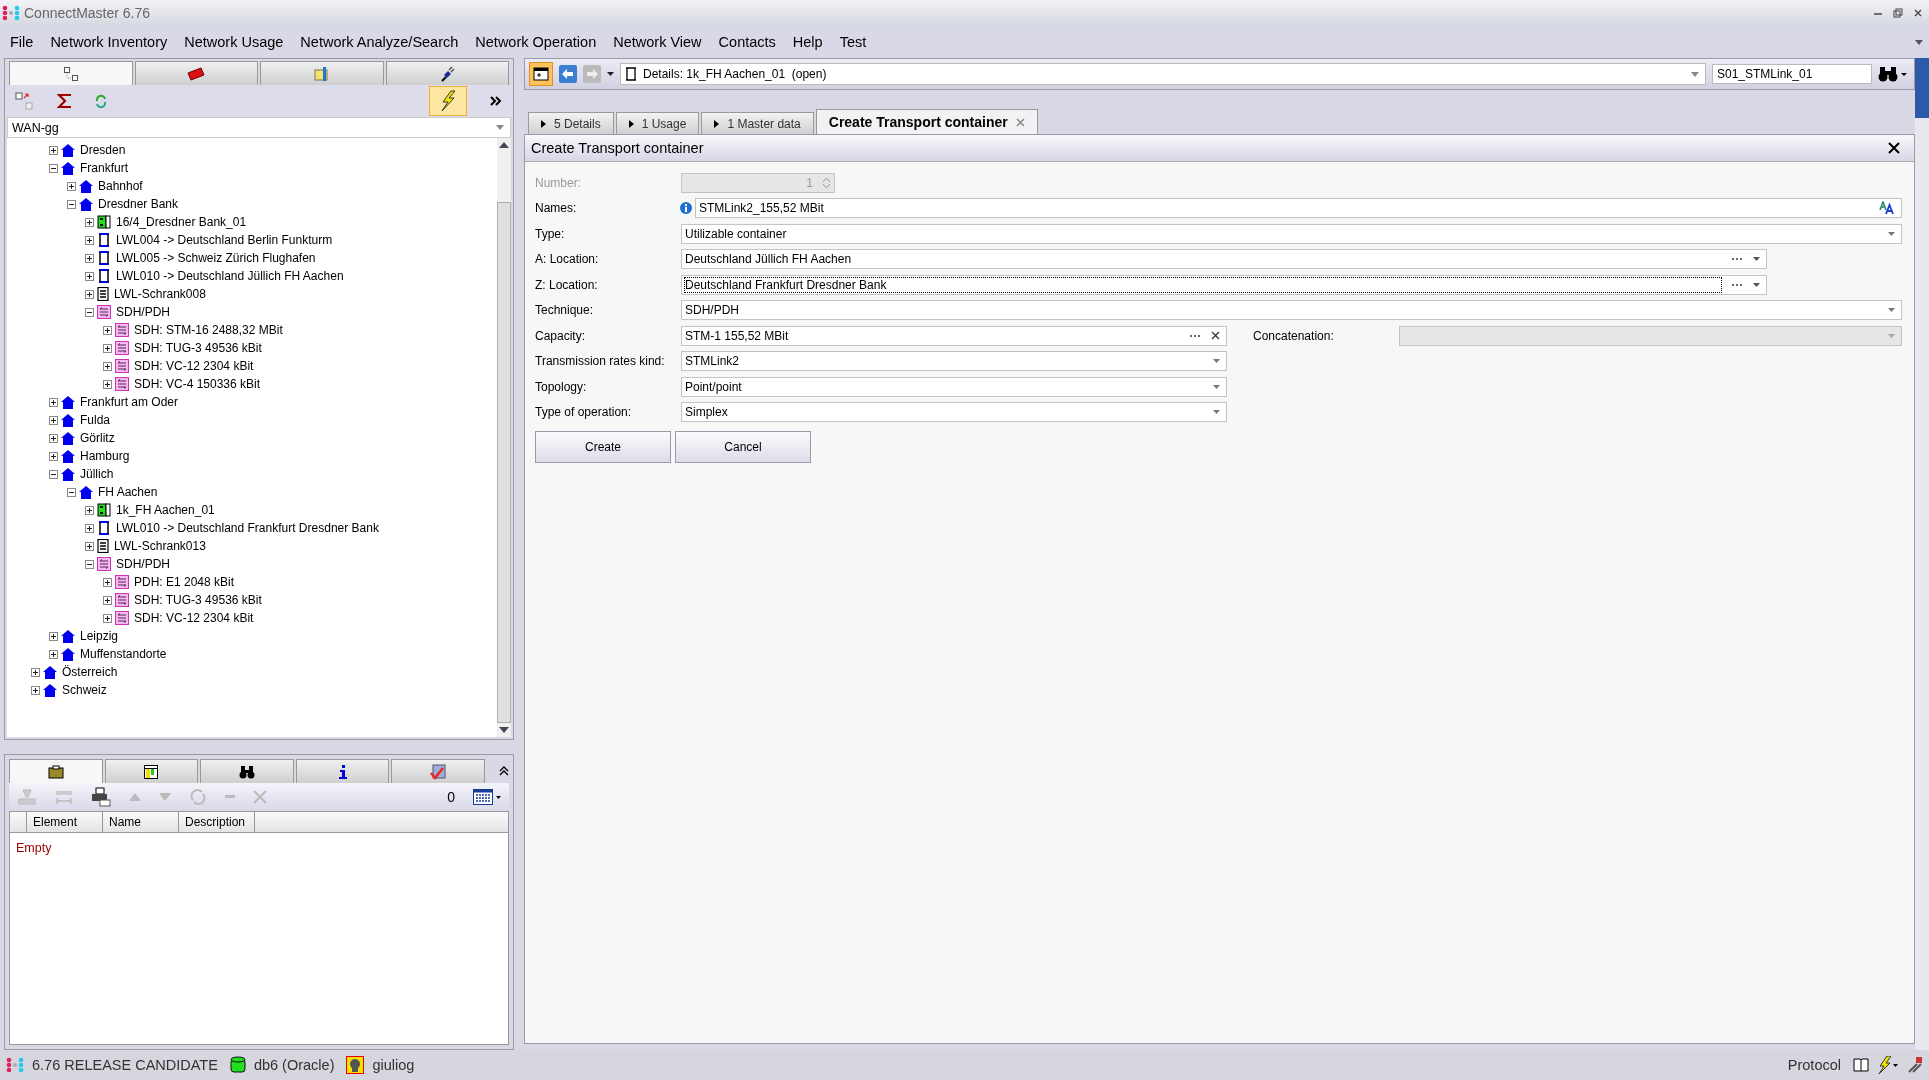 The width and height of the screenshot is (1929, 1080). What do you see at coordinates (603, 447) in the screenshot?
I see `form-button: Create` at bounding box center [603, 447].